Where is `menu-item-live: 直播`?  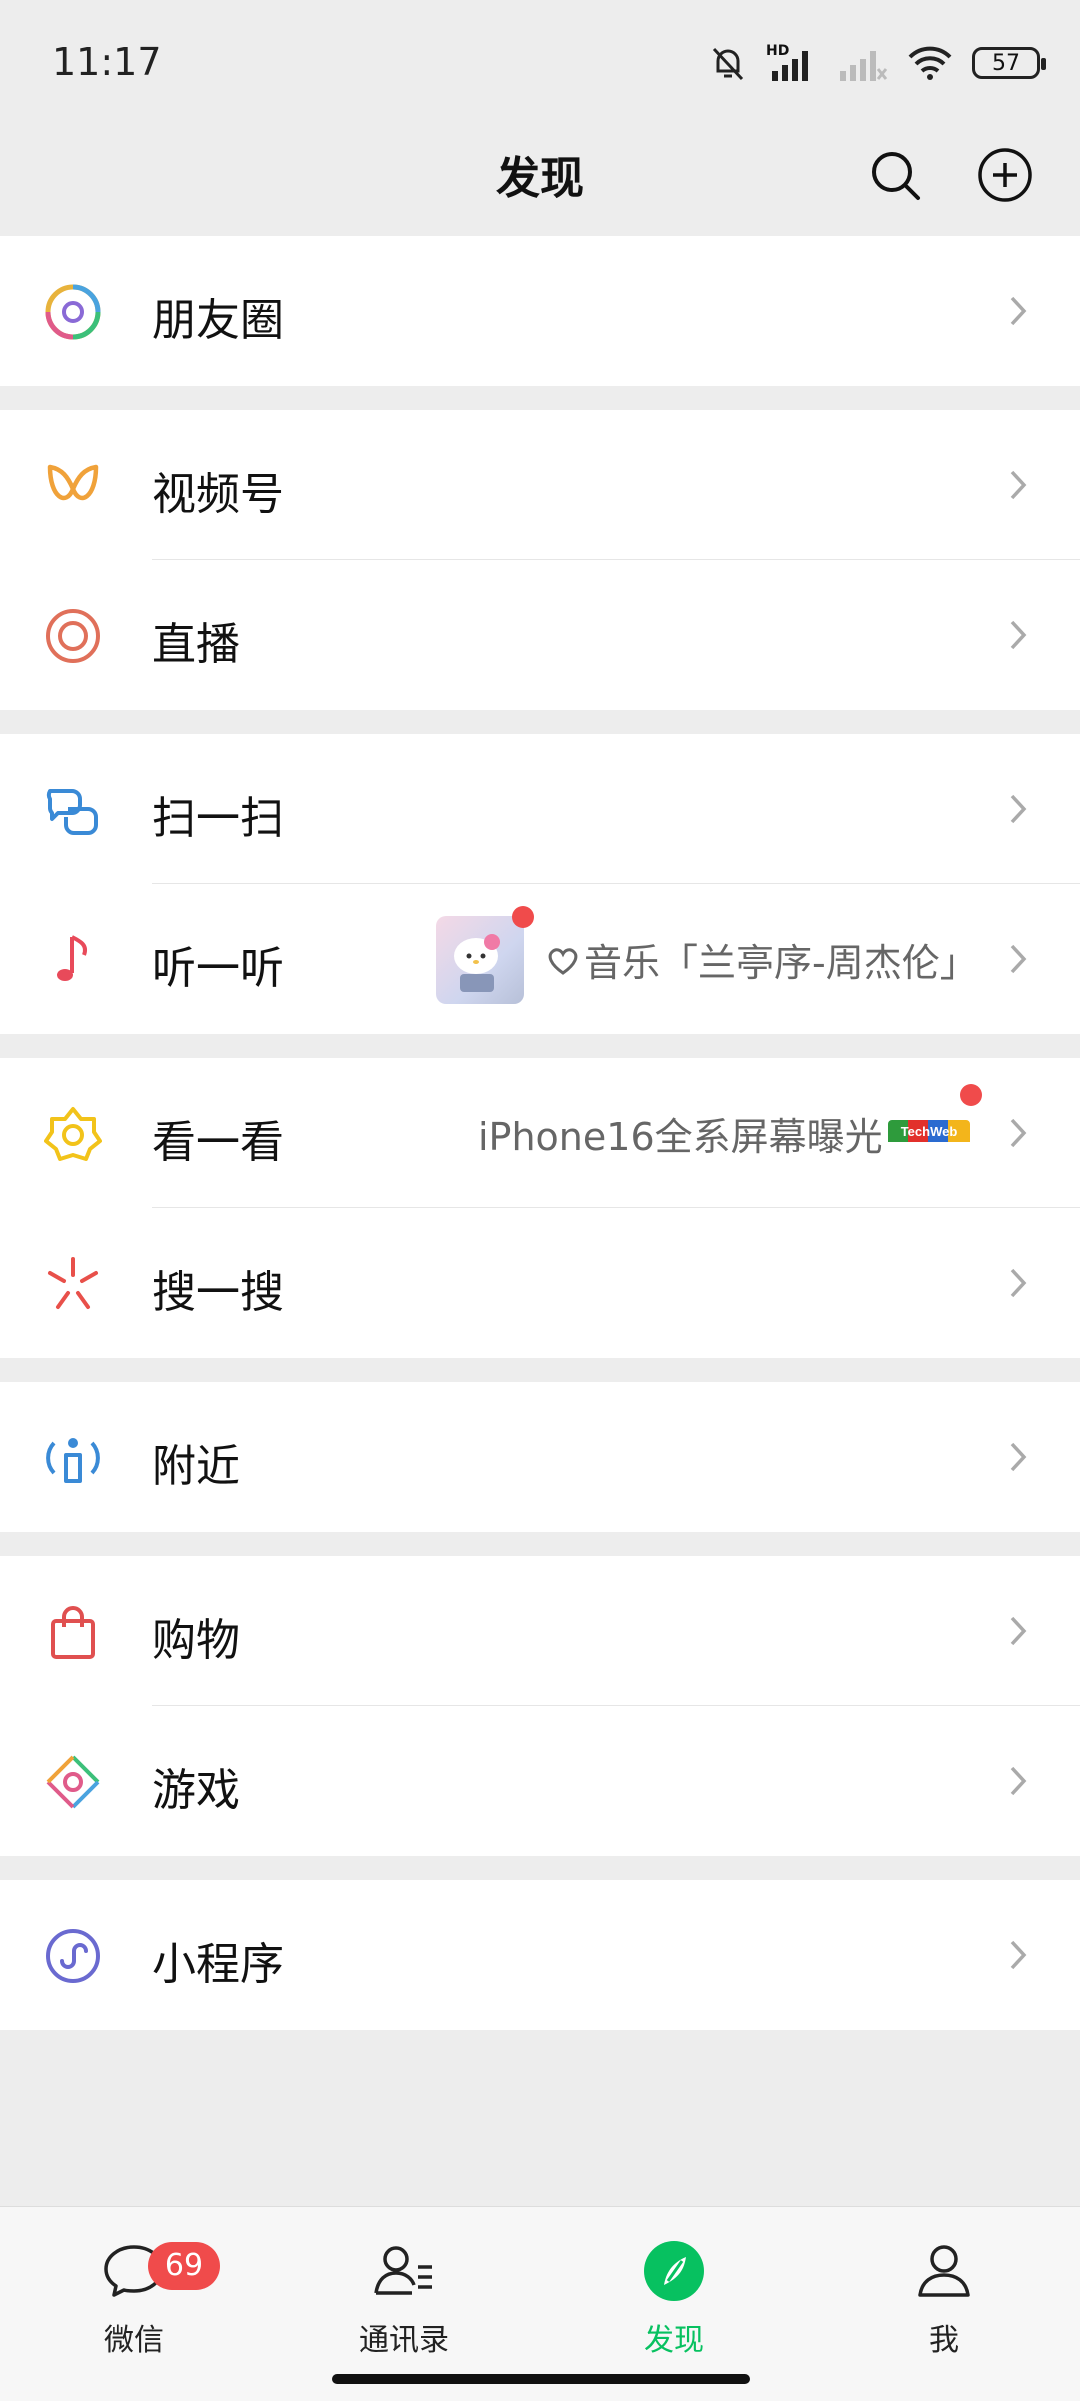
menu-item-live: 直播 is located at coordinates (540, 635).